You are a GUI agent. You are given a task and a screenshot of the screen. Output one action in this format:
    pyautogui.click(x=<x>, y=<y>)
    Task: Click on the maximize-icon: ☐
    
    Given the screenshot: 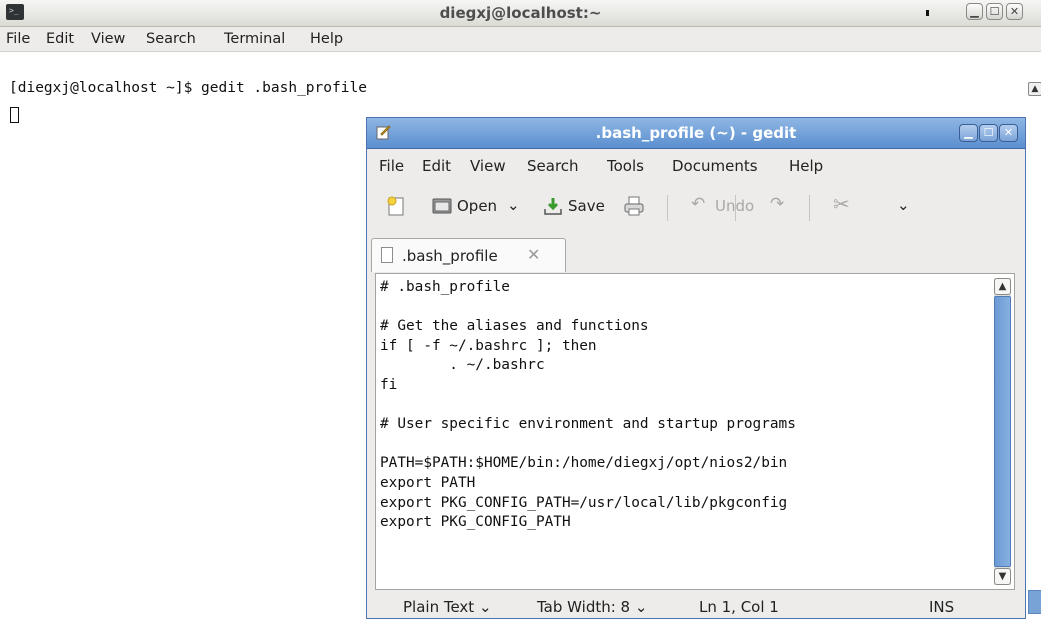 What is the action you would take?
    pyautogui.click(x=994, y=11)
    